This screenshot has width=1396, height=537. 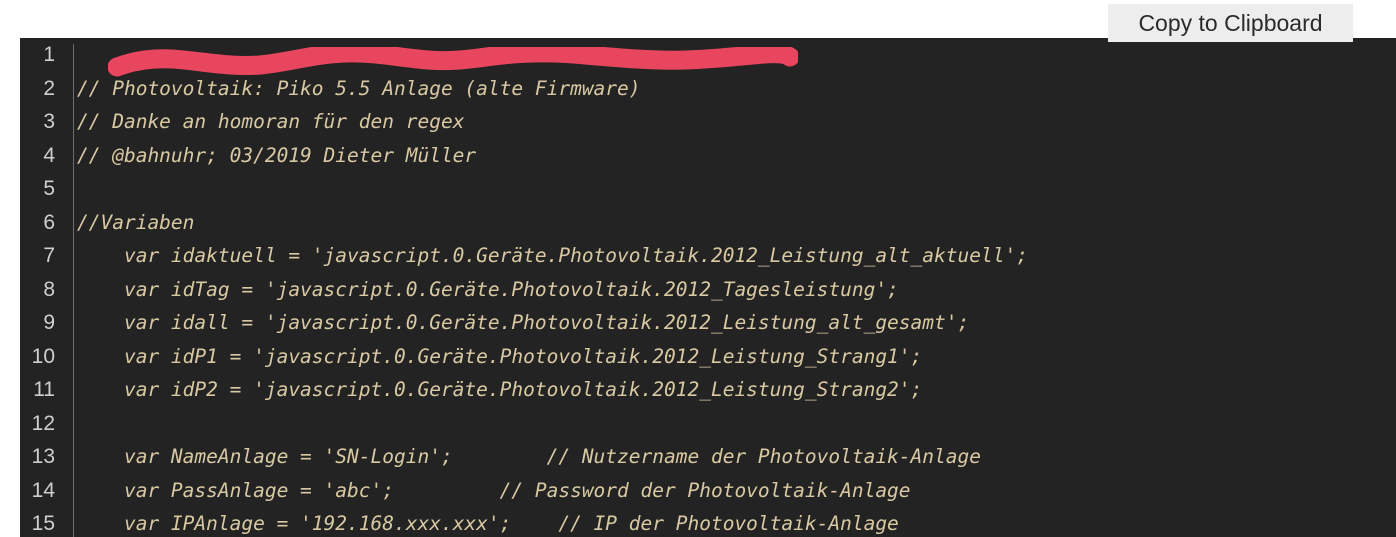 What do you see at coordinates (44, 389) in the screenshot?
I see `line-number: 11` at bounding box center [44, 389].